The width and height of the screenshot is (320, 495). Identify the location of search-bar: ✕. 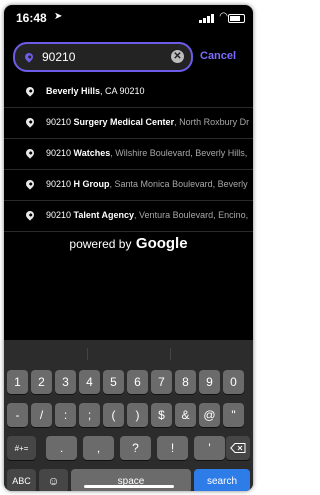
(103, 57).